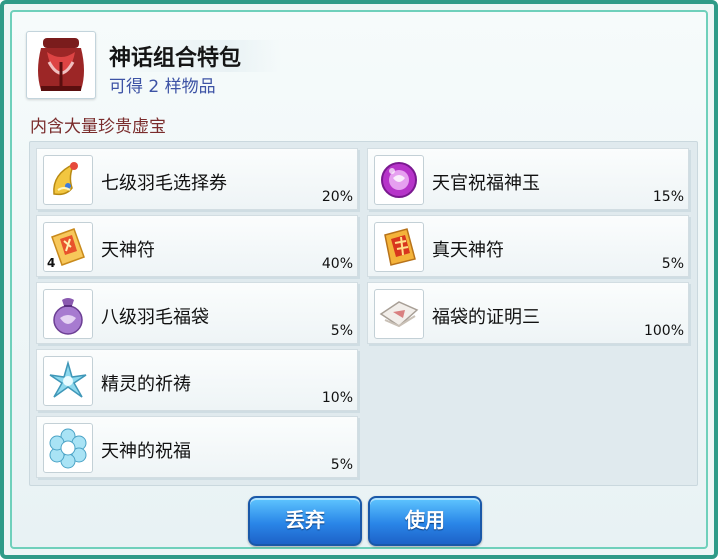  I want to click on list-item: 天官祝福神玉 15%, so click(528, 179).